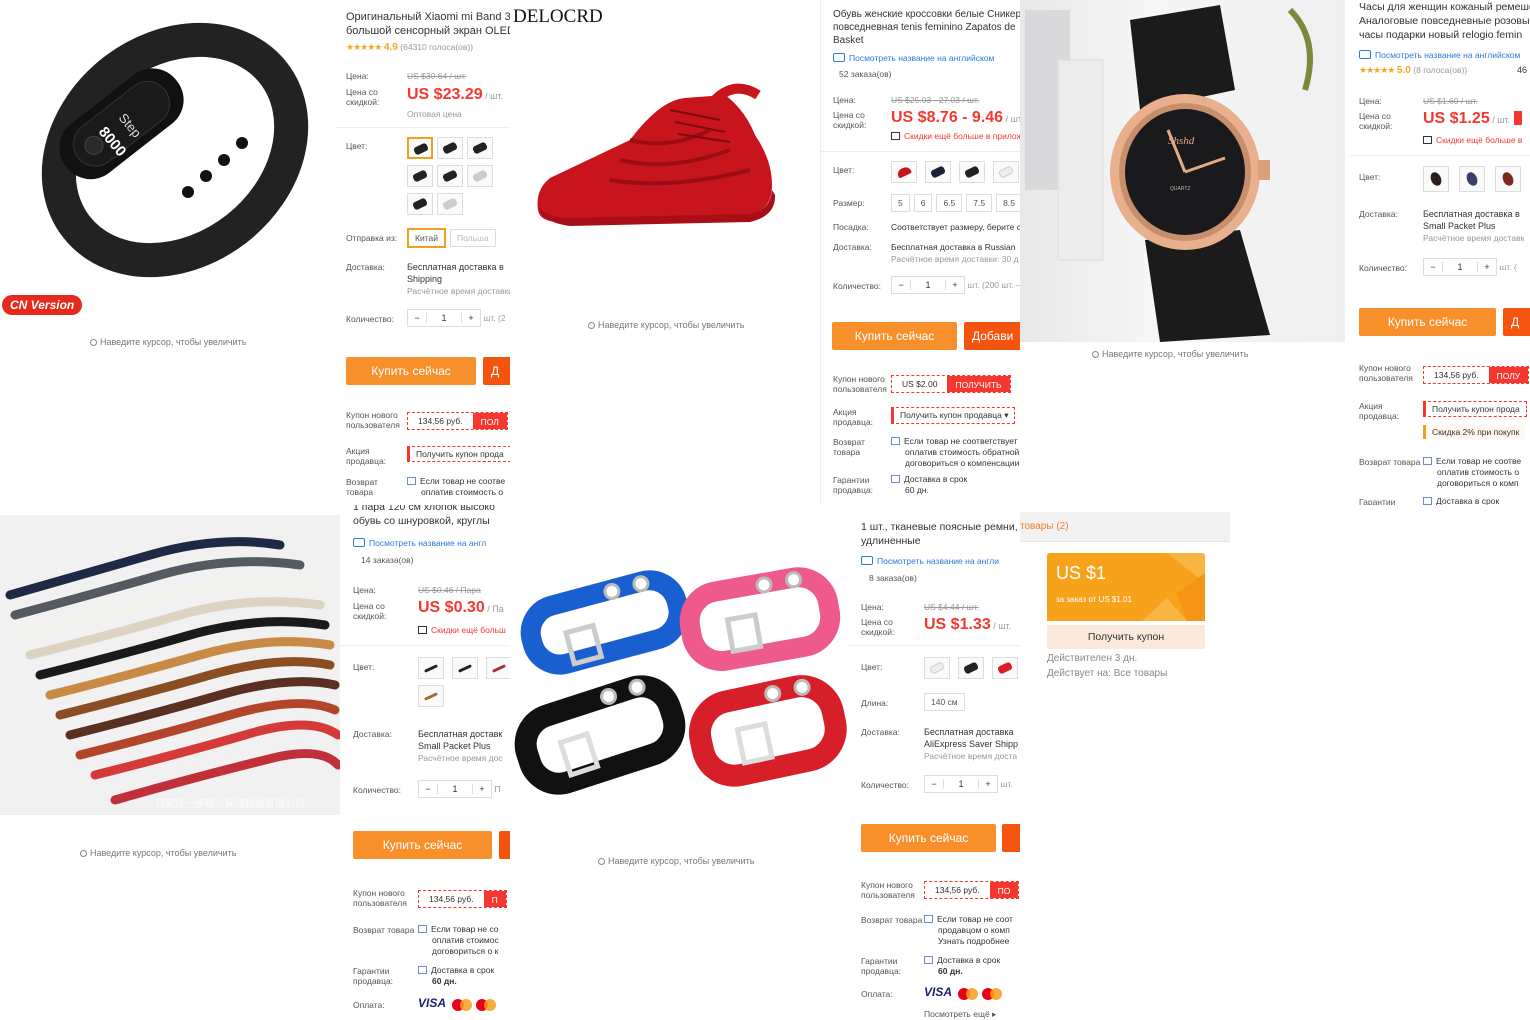 Image resolution: width=1530 pixels, height=1020 pixels. What do you see at coordinates (979, 203) in the screenshot?
I see `size-option: 7.5` at bounding box center [979, 203].